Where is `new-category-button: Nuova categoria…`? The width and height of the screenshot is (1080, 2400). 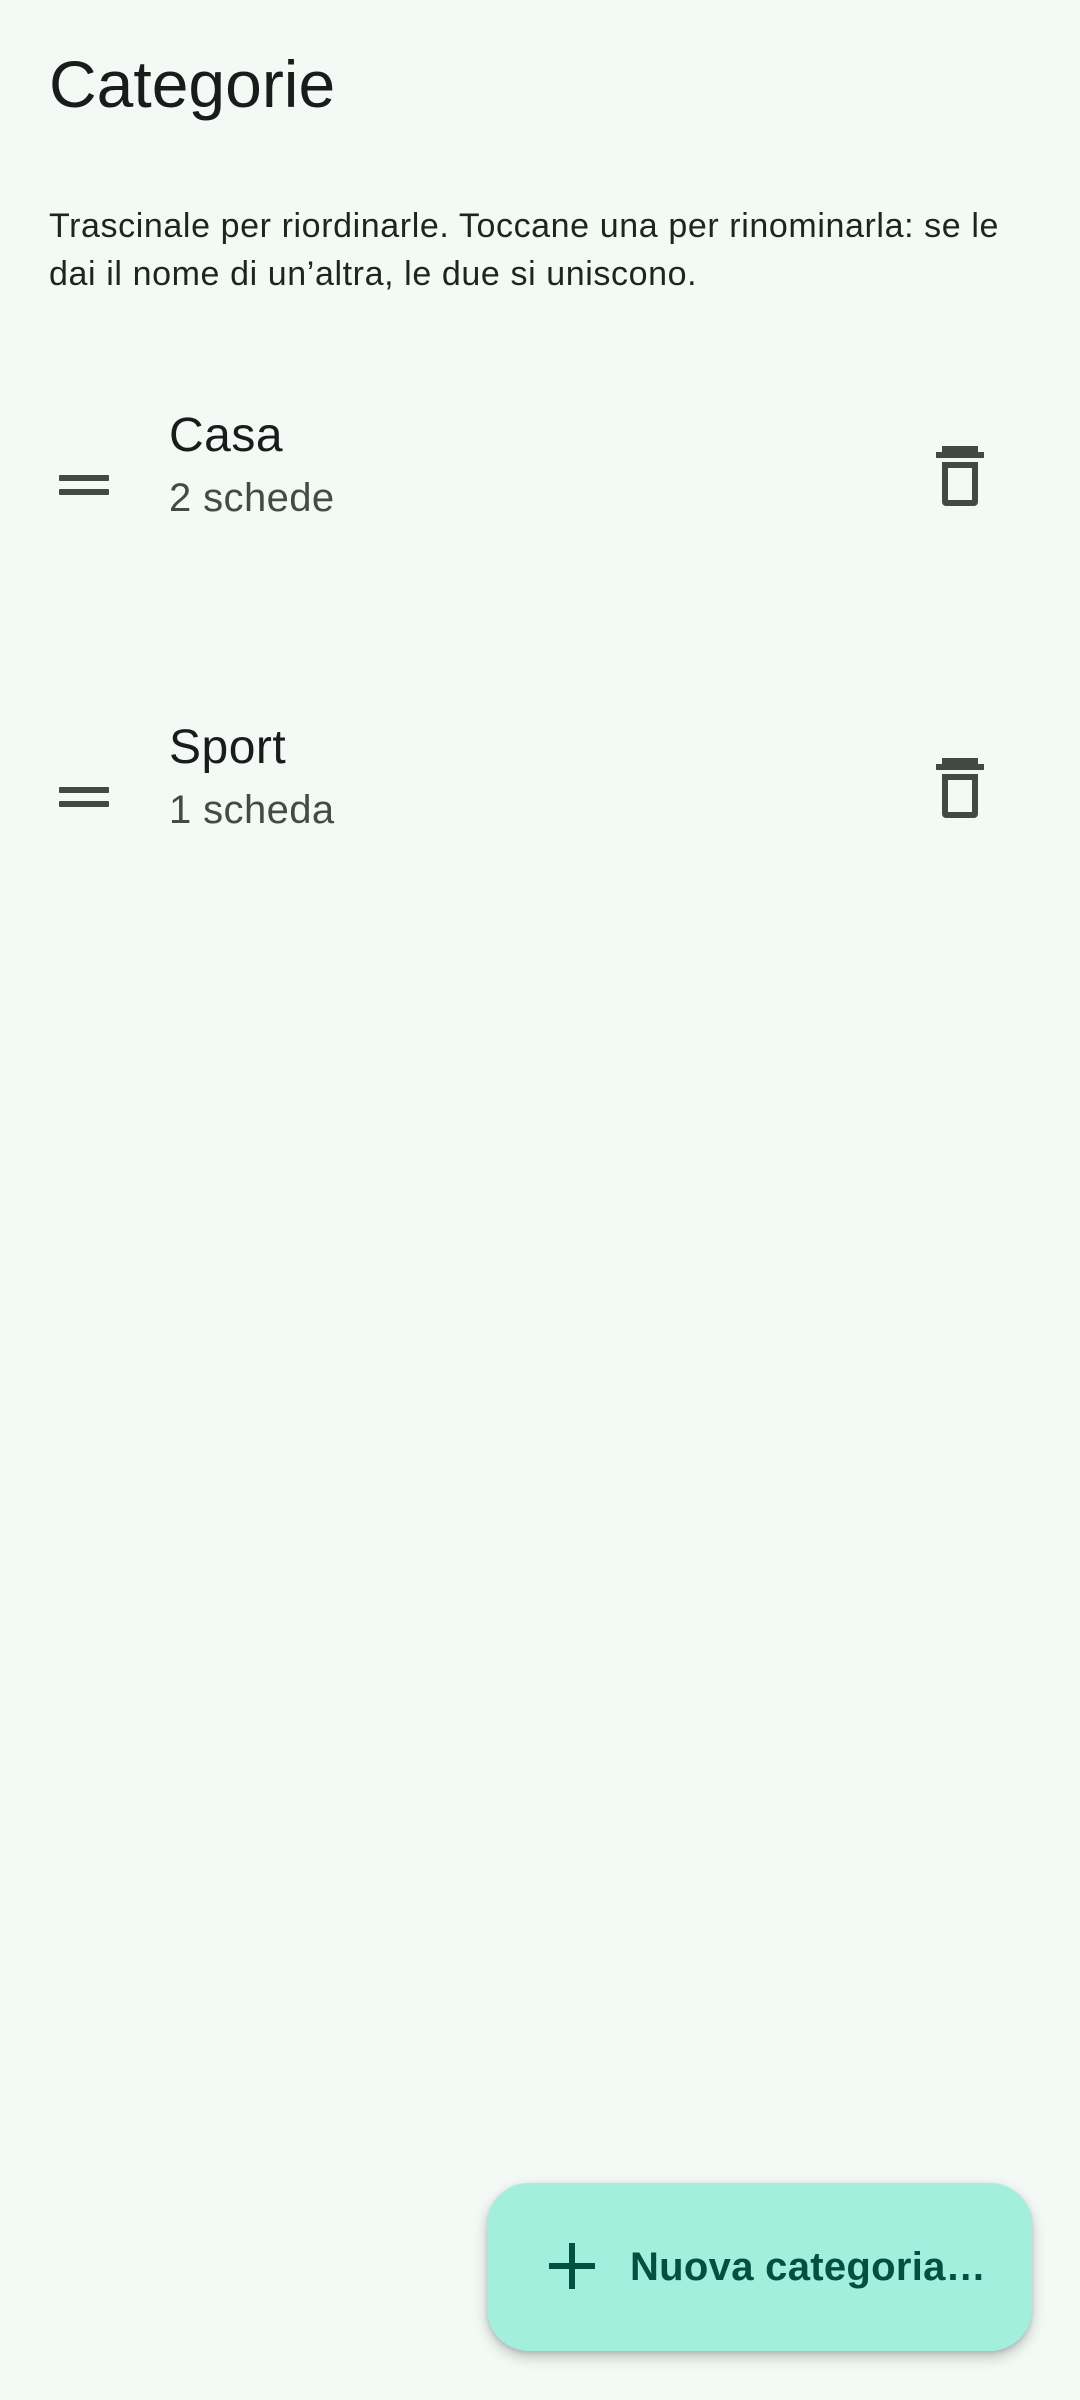 new-category-button: Nuova categoria… is located at coordinates (759, 2267).